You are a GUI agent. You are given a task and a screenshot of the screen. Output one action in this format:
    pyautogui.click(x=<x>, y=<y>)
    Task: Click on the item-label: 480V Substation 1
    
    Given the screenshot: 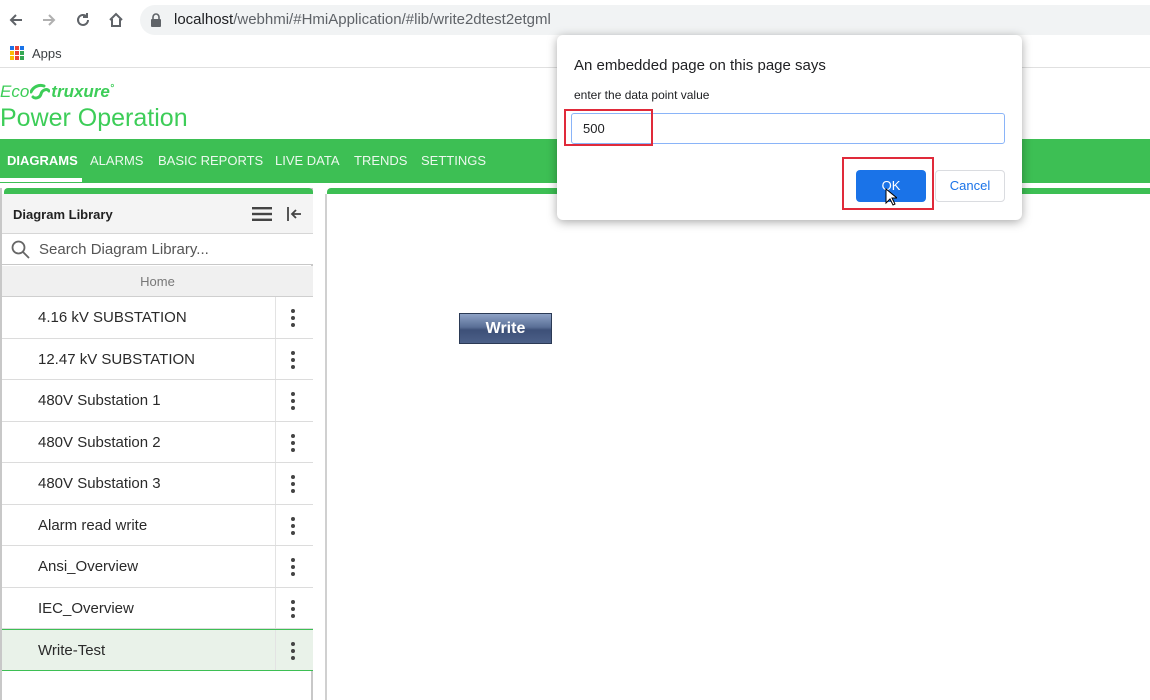 What is the action you would take?
    pyautogui.click(x=99, y=400)
    